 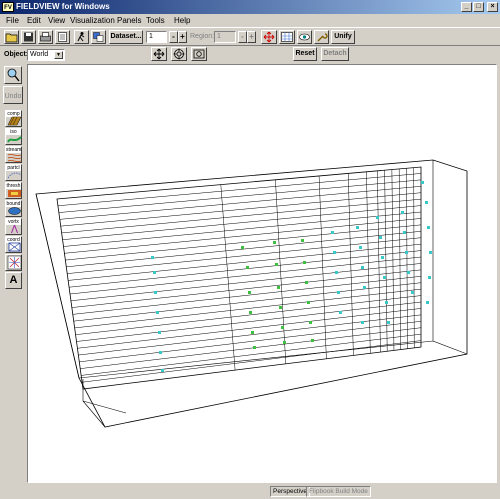 What do you see at coordinates (14, 139) in the screenshot?
I see `iso-surface-icon` at bounding box center [14, 139].